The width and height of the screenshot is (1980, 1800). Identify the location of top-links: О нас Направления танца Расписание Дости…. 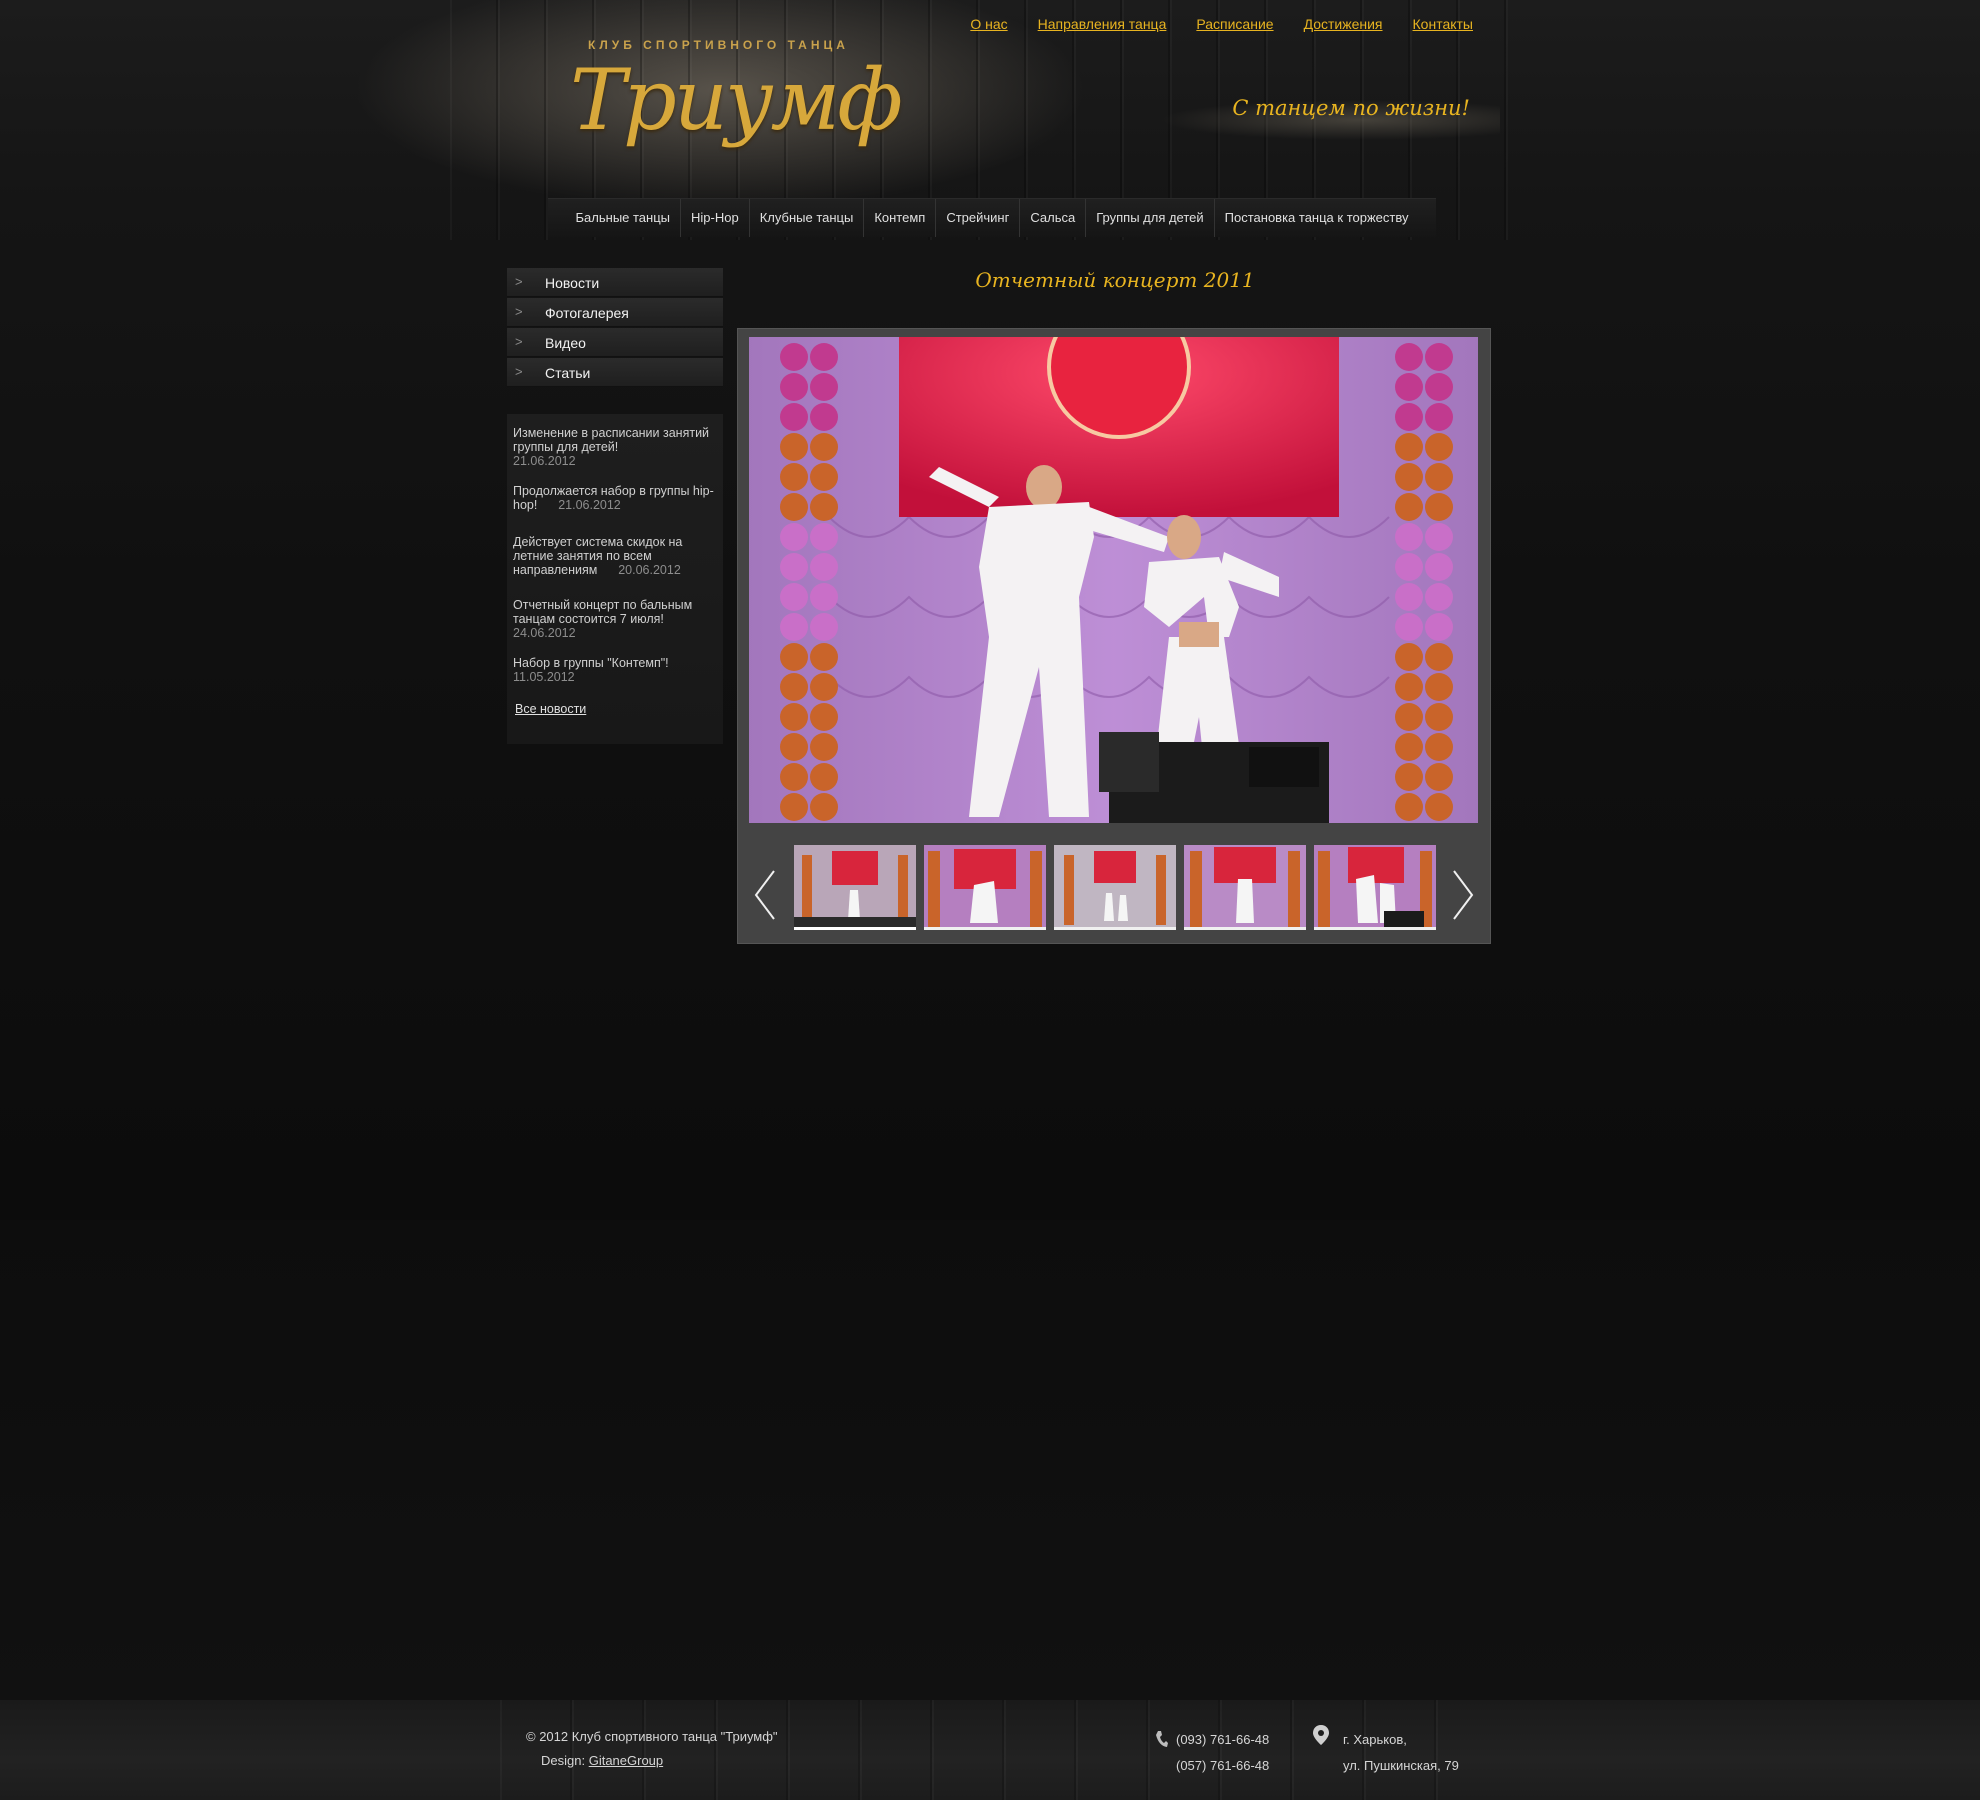
(1221, 24).